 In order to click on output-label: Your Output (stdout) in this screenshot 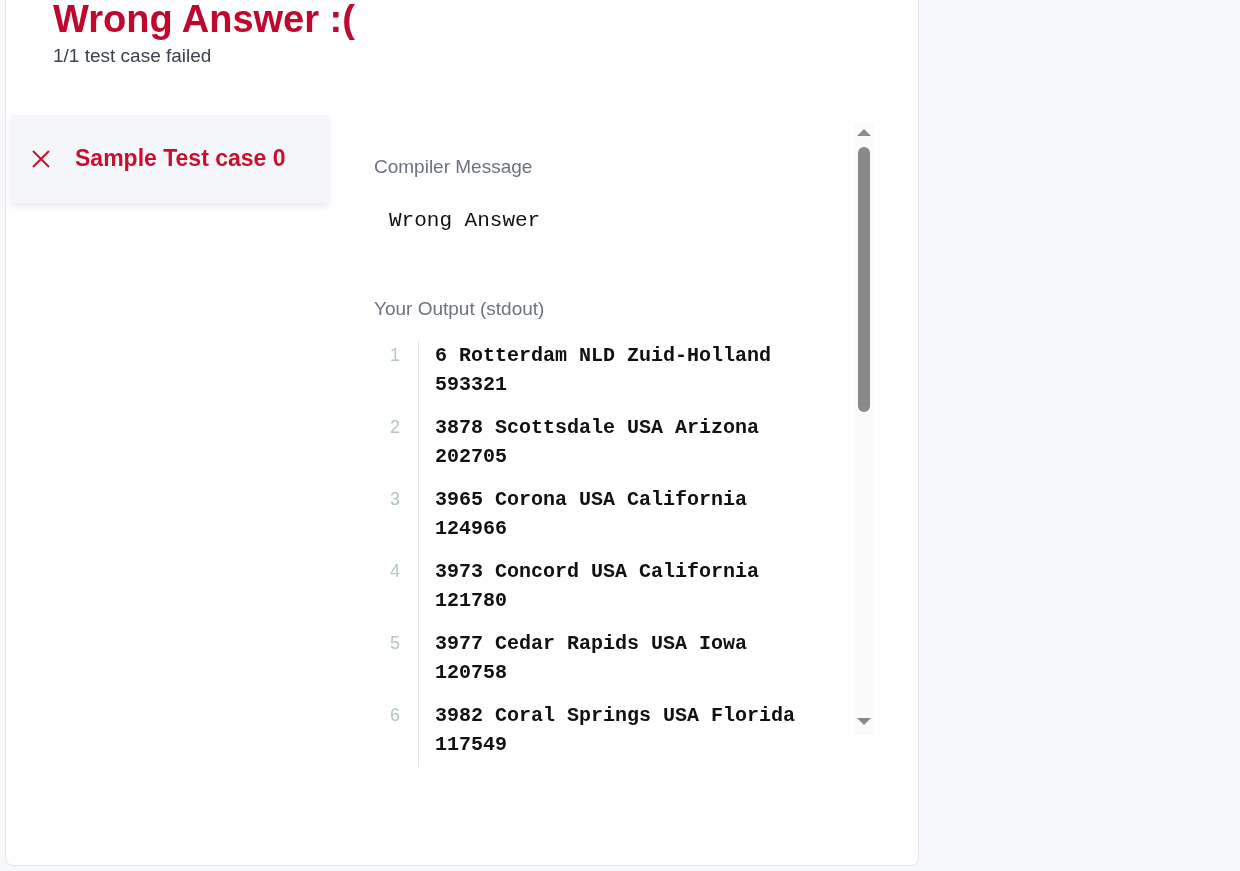, I will do `click(460, 308)`.